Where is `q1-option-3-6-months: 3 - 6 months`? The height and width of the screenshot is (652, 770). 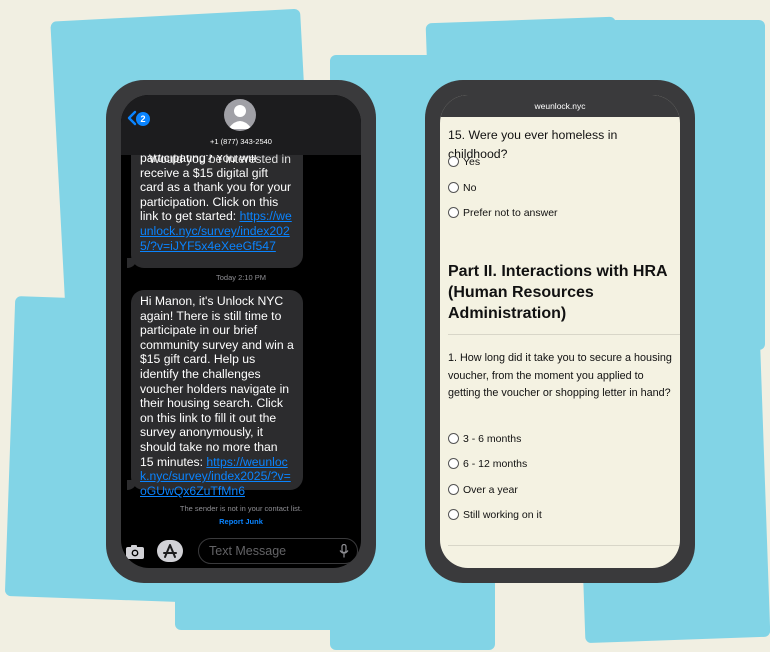 q1-option-3-6-months: 3 - 6 months is located at coordinates (484, 439).